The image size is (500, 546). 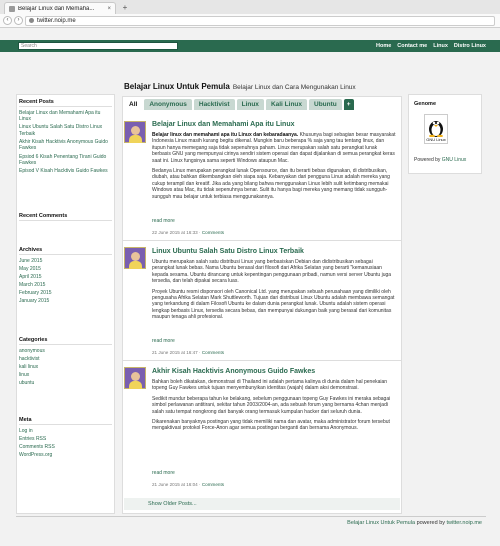 What do you see at coordinates (98, 46) in the screenshot?
I see `search-input: Search` at bounding box center [98, 46].